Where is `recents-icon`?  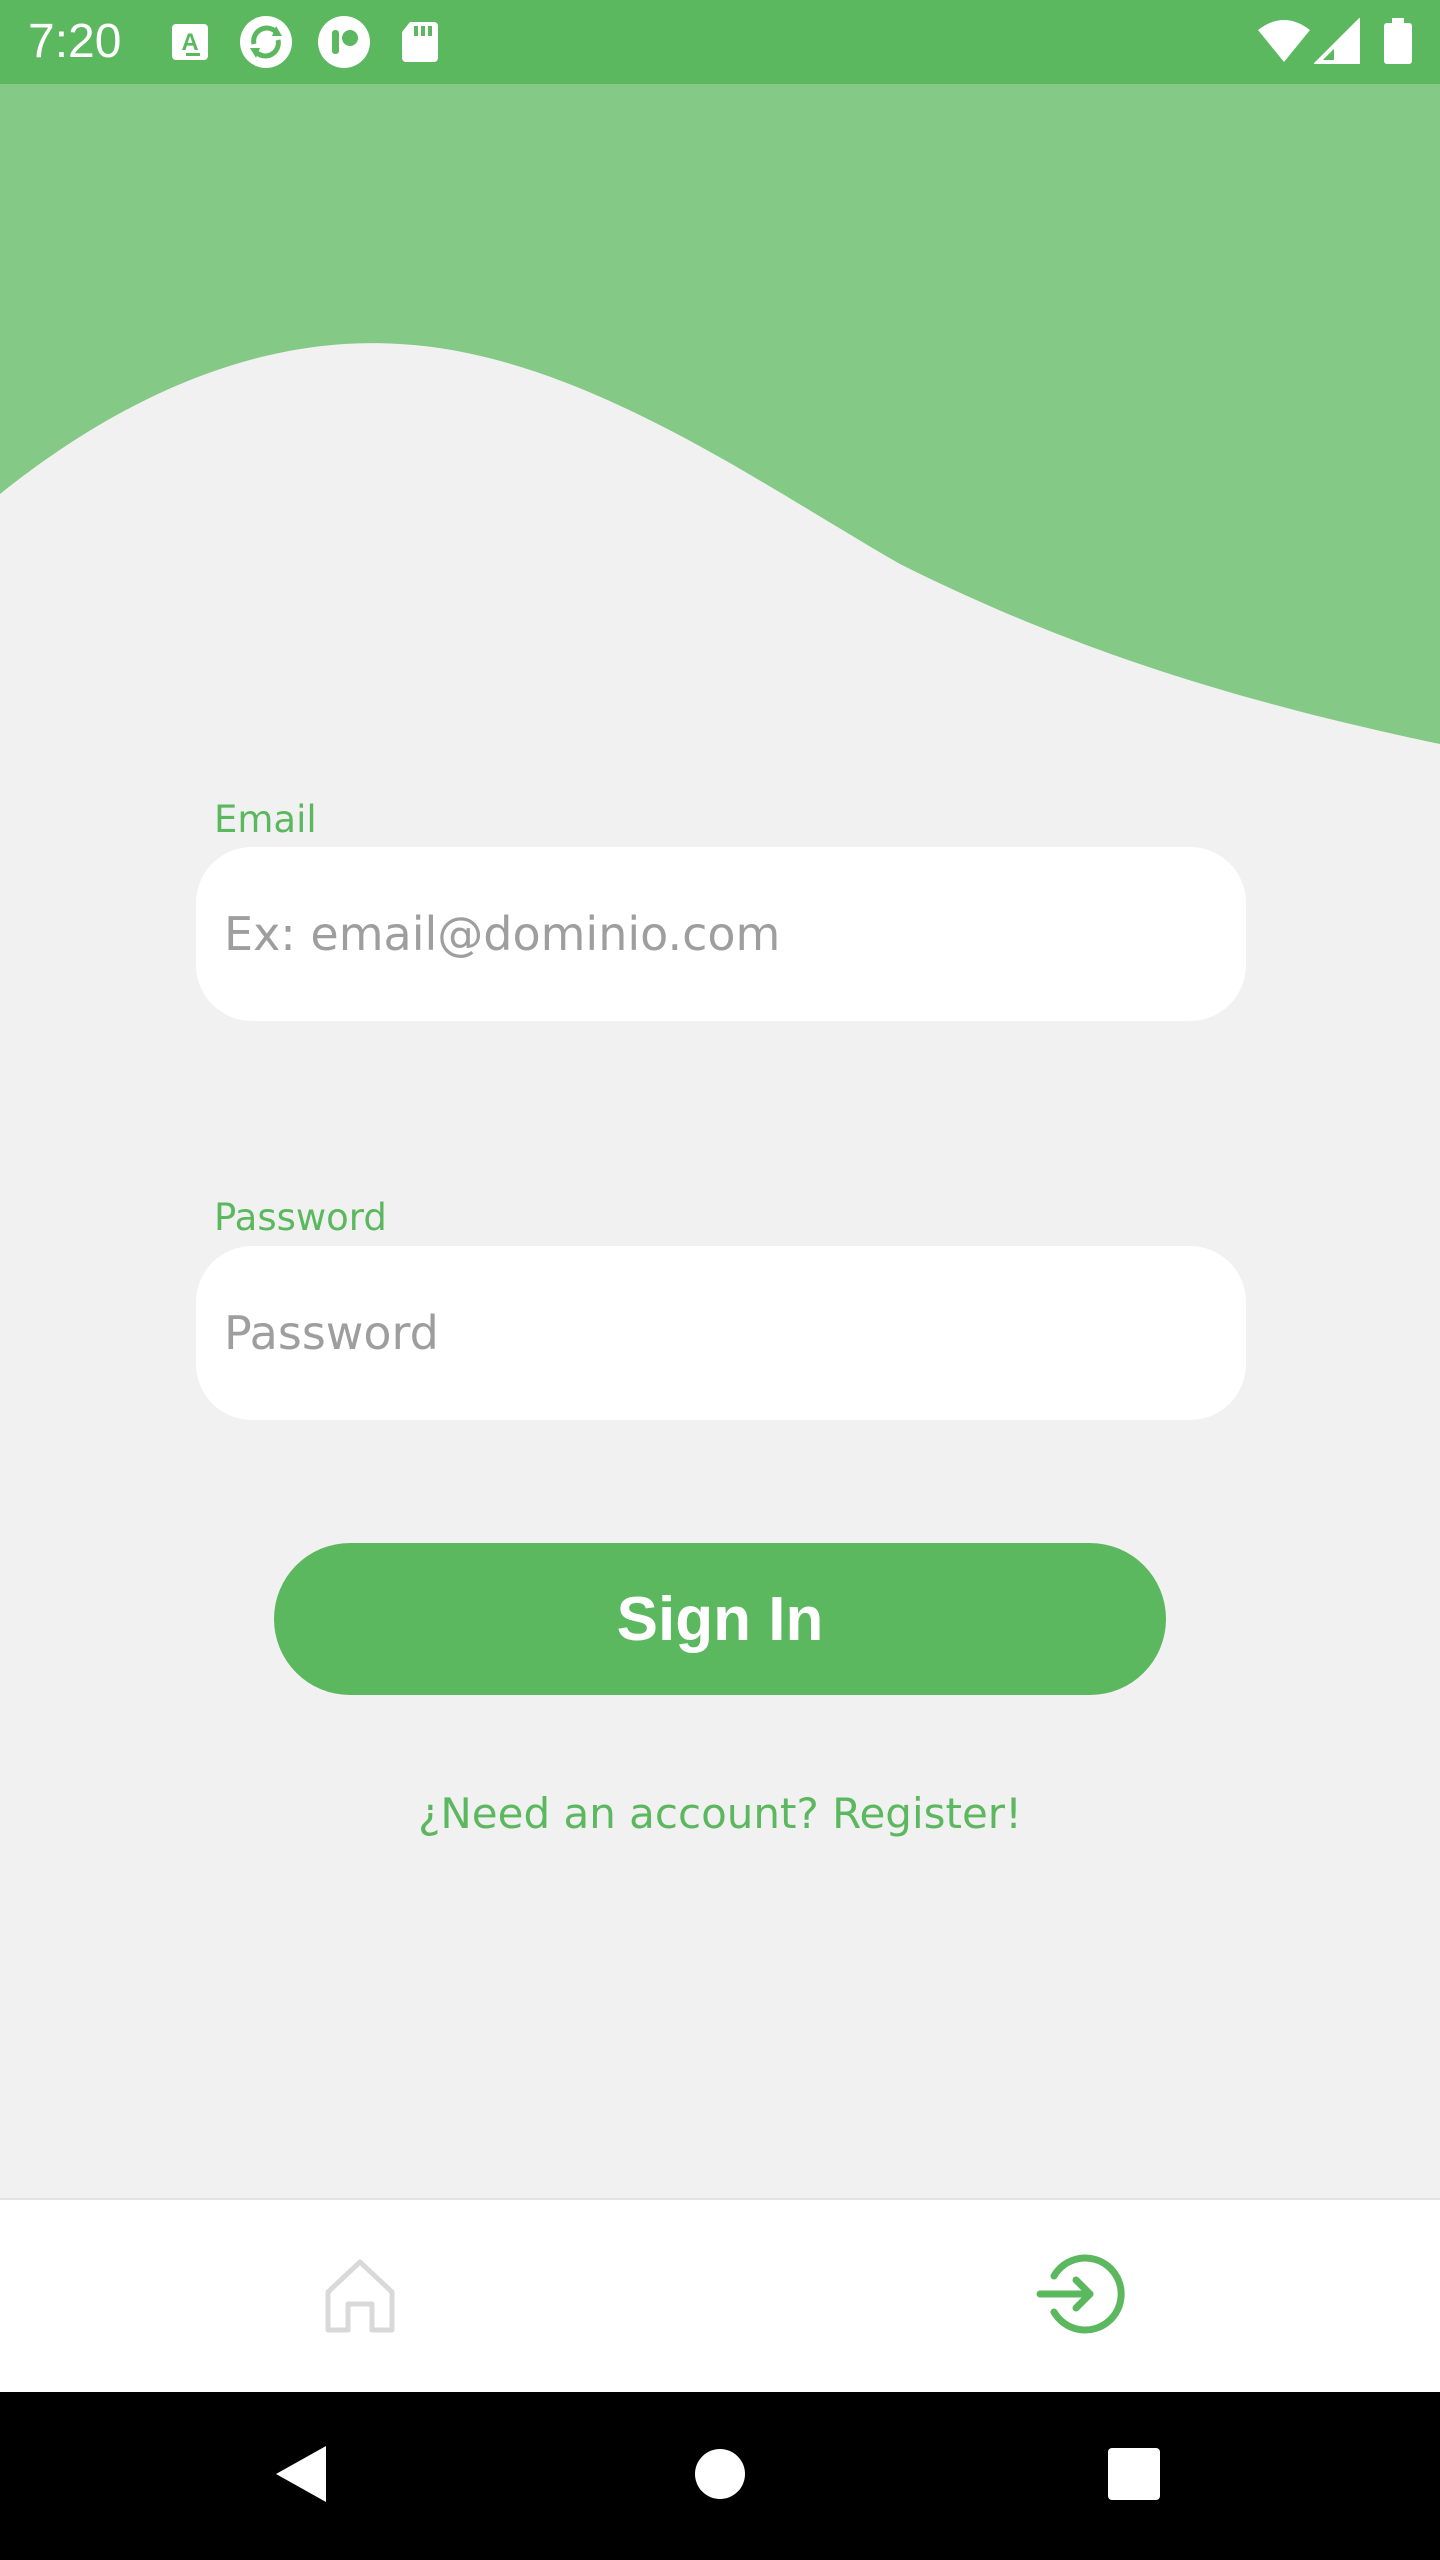 recents-icon is located at coordinates (1134, 2476).